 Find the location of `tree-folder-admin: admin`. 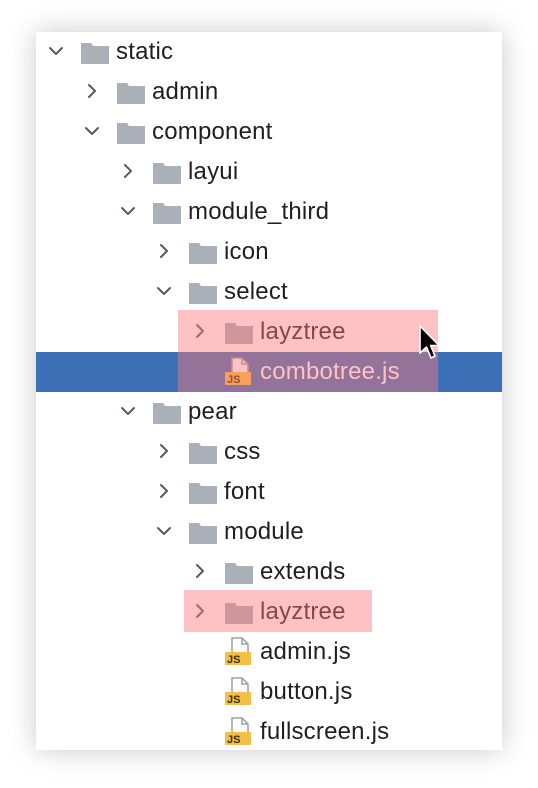

tree-folder-admin: admin is located at coordinates (269, 92).